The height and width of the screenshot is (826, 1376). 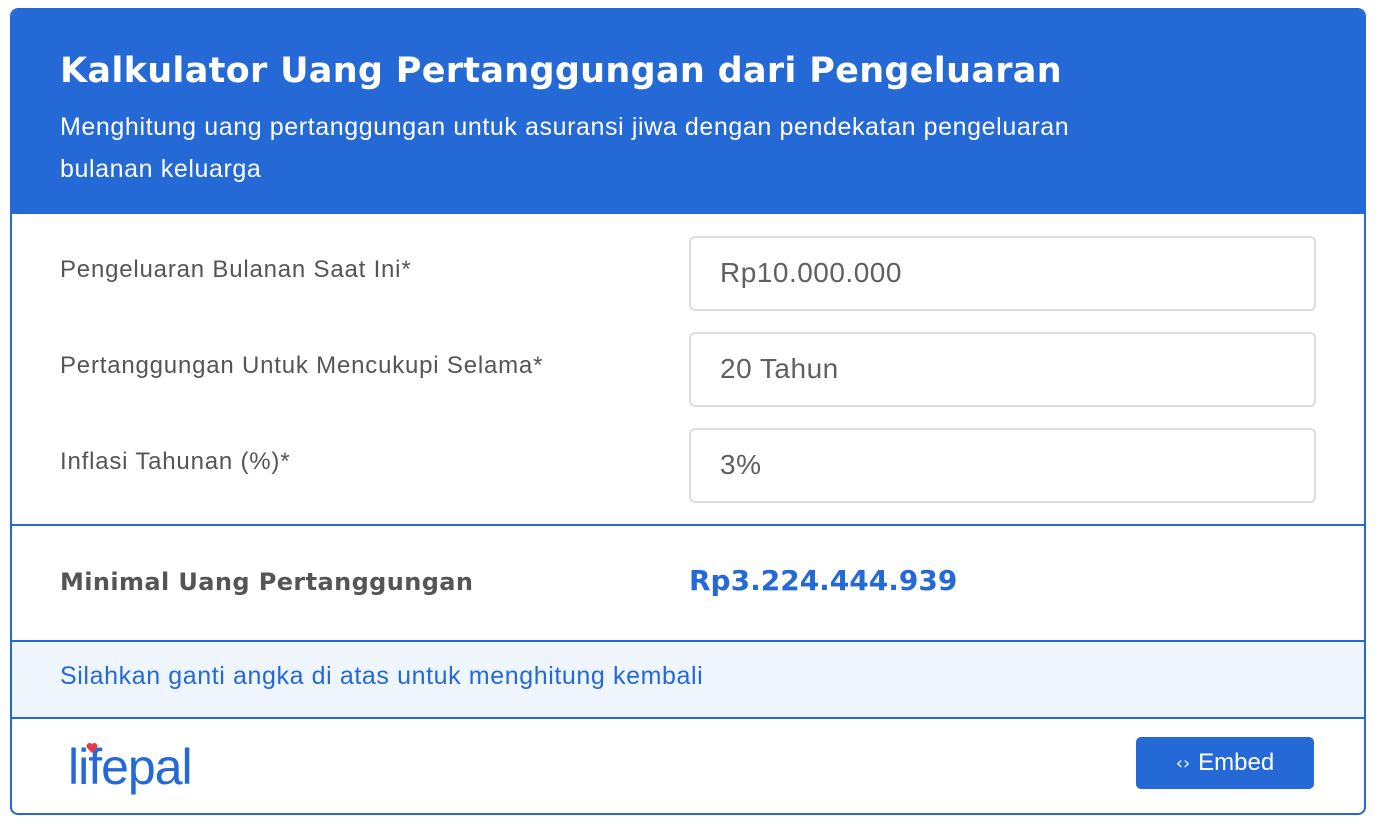 I want to click on subtitle-line-2: bulanan keluarga, so click(x=161, y=169).